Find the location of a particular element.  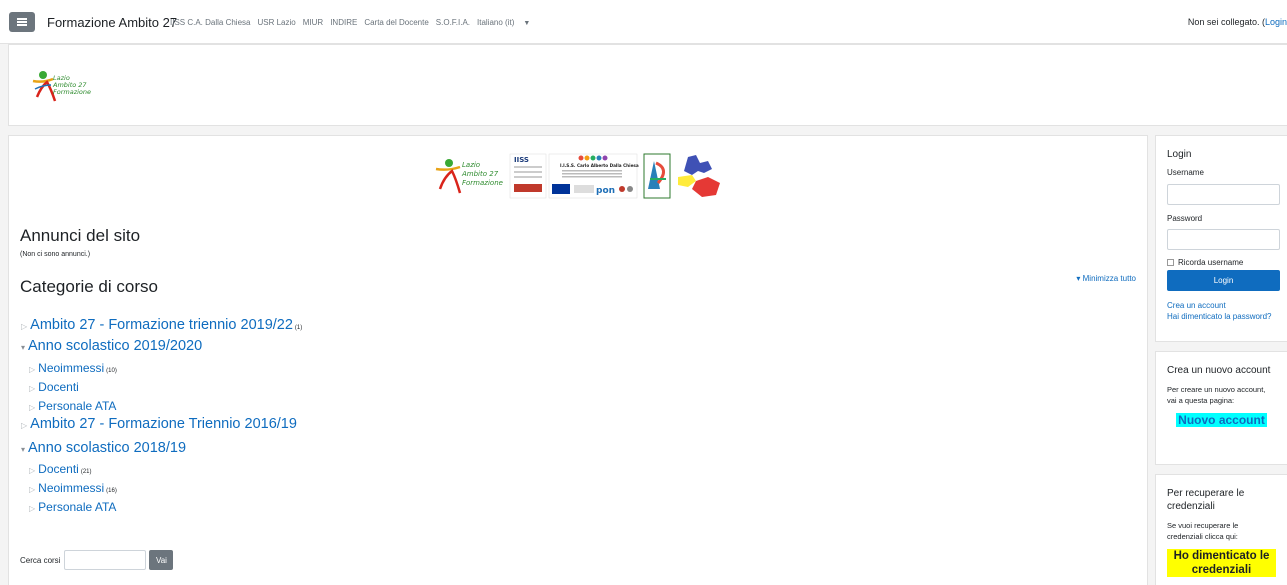

category-label: Ambito 27 - Formazione triennio 2019/22 is located at coordinates (161, 325).